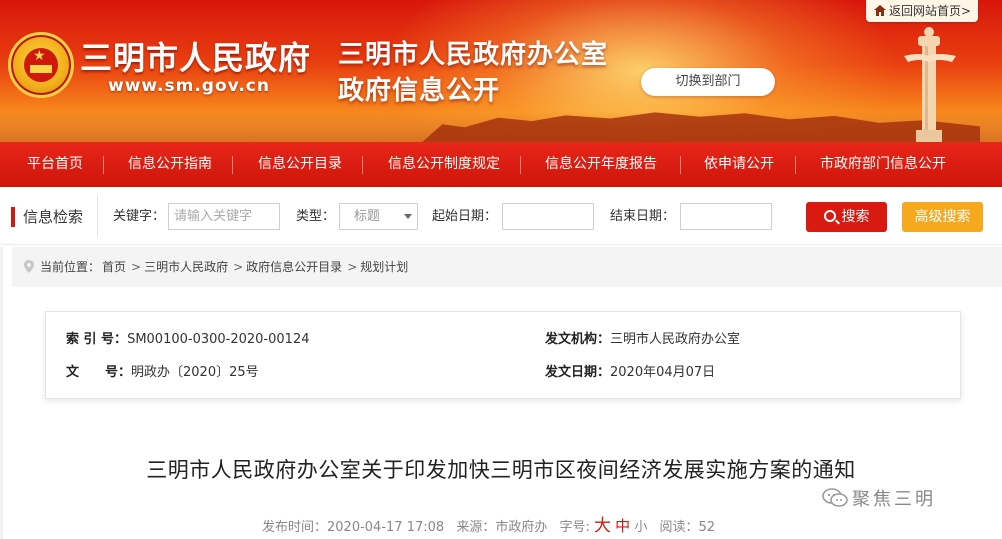  I want to click on article-title: 三明市人民政府办公室关于印发加快三明市区夜间经济发展实施方案的通知, so click(501, 470).